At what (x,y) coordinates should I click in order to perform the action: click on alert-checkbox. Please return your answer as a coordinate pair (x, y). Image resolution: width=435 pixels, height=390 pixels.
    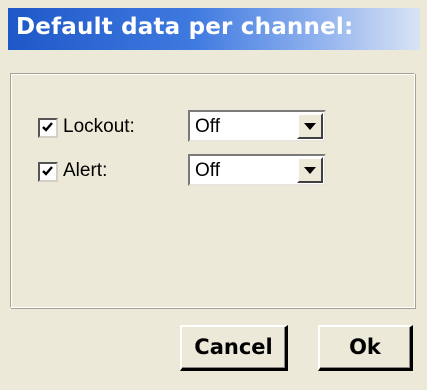
    Looking at the image, I should click on (48, 172).